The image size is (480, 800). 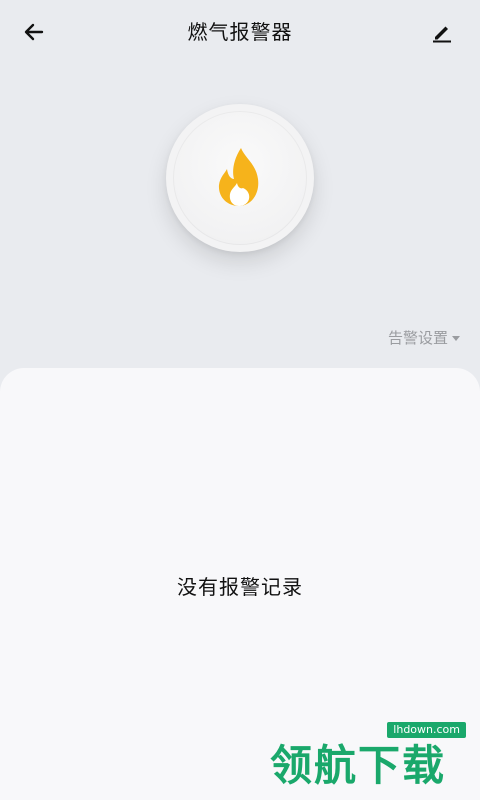 I want to click on page-title: 燃气报警器, so click(x=240, y=32).